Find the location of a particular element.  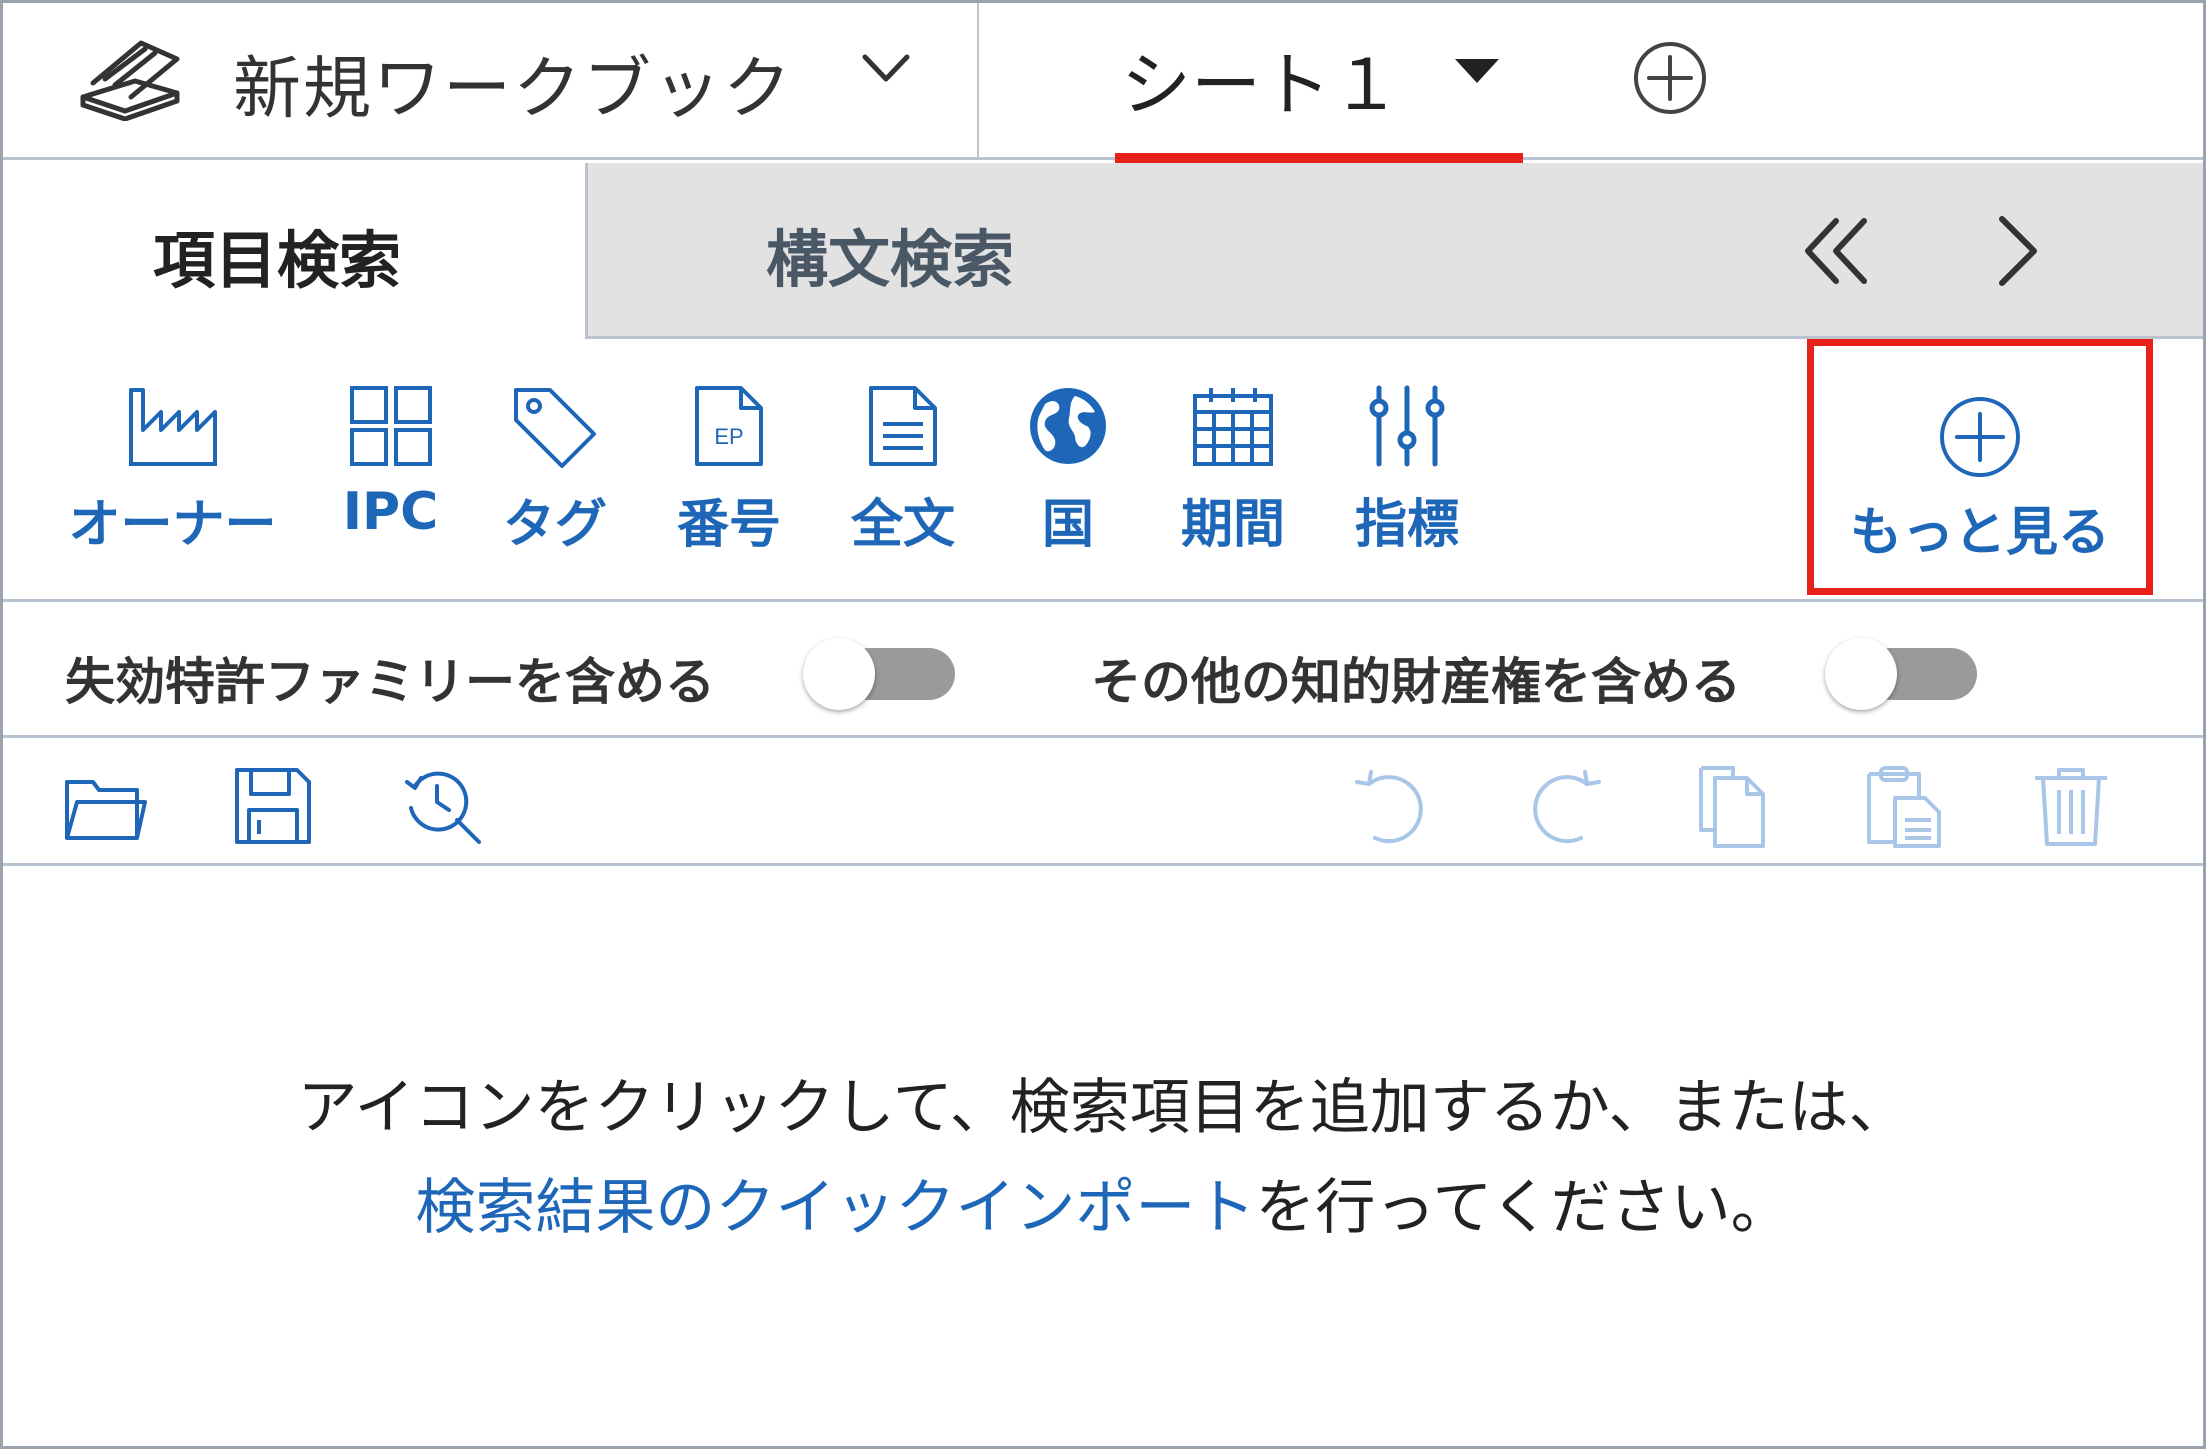

more-button: もっと見る is located at coordinates (1980, 467).